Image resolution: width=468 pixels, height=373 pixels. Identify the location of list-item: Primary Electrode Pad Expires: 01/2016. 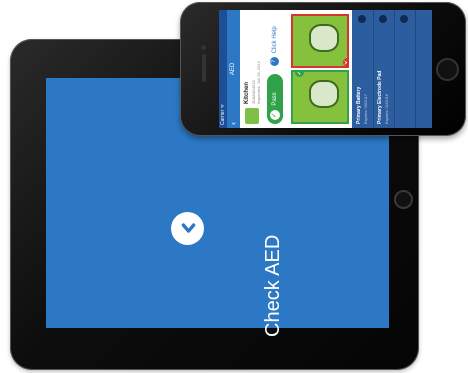
(384, 69).